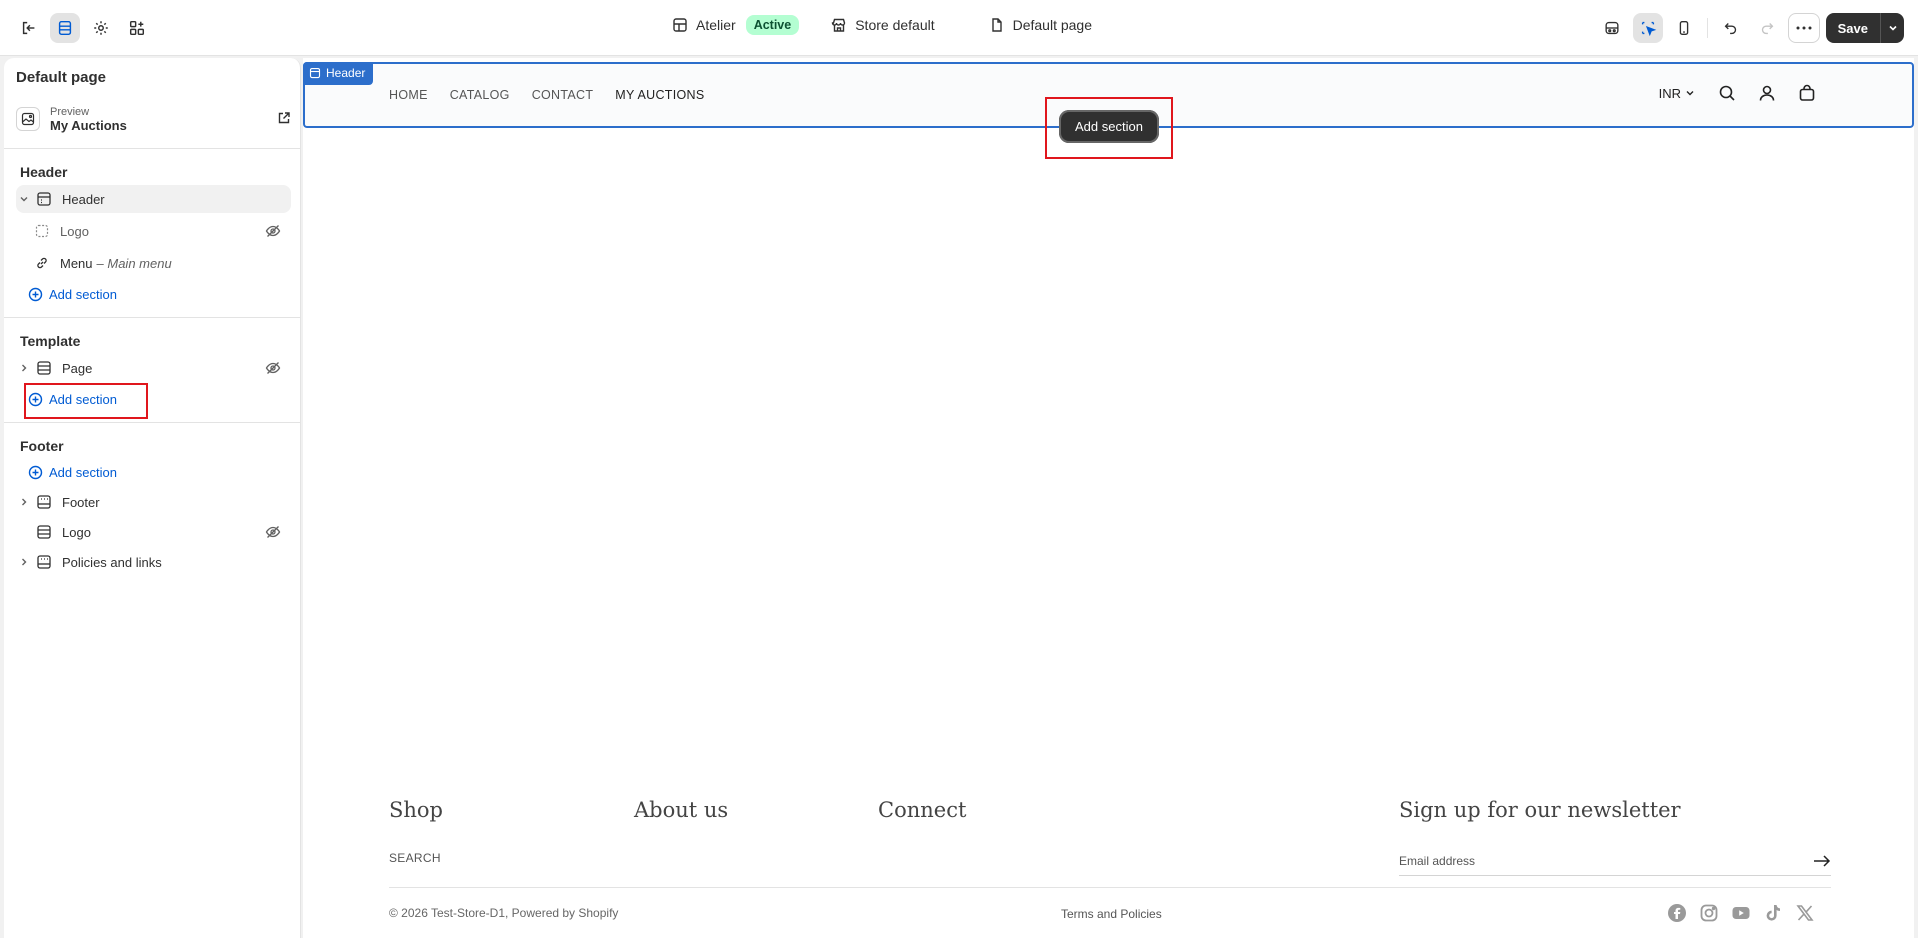 Image resolution: width=1918 pixels, height=938 pixels. I want to click on arrow-right-icon, so click(1822, 861).